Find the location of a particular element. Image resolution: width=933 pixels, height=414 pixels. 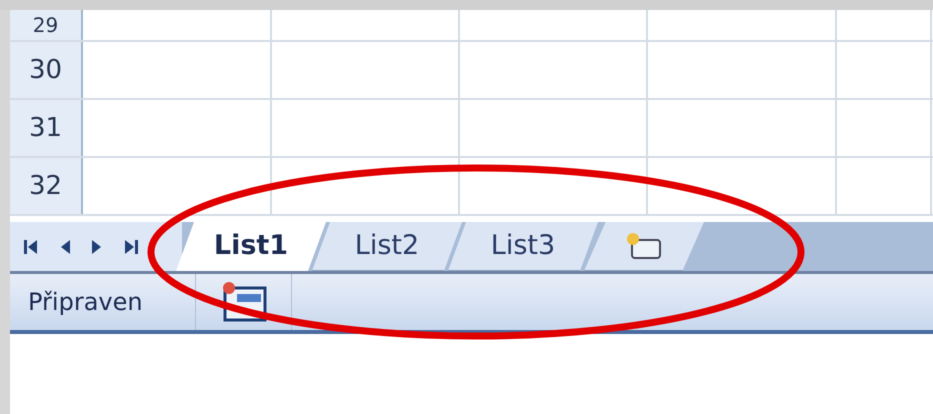

sheet-tab: List1 is located at coordinates (251, 246).